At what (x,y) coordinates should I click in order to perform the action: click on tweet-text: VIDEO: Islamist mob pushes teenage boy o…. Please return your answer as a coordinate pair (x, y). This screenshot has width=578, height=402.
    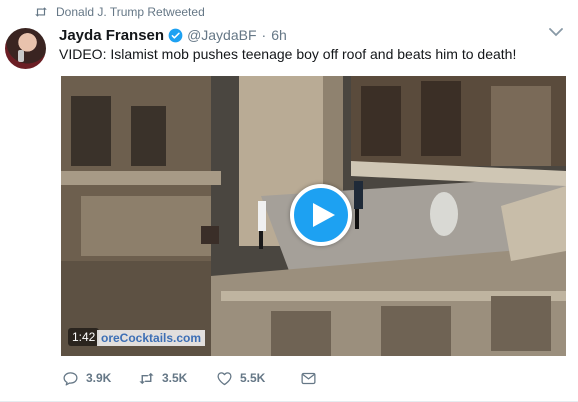
    Looking at the image, I should click on (288, 54).